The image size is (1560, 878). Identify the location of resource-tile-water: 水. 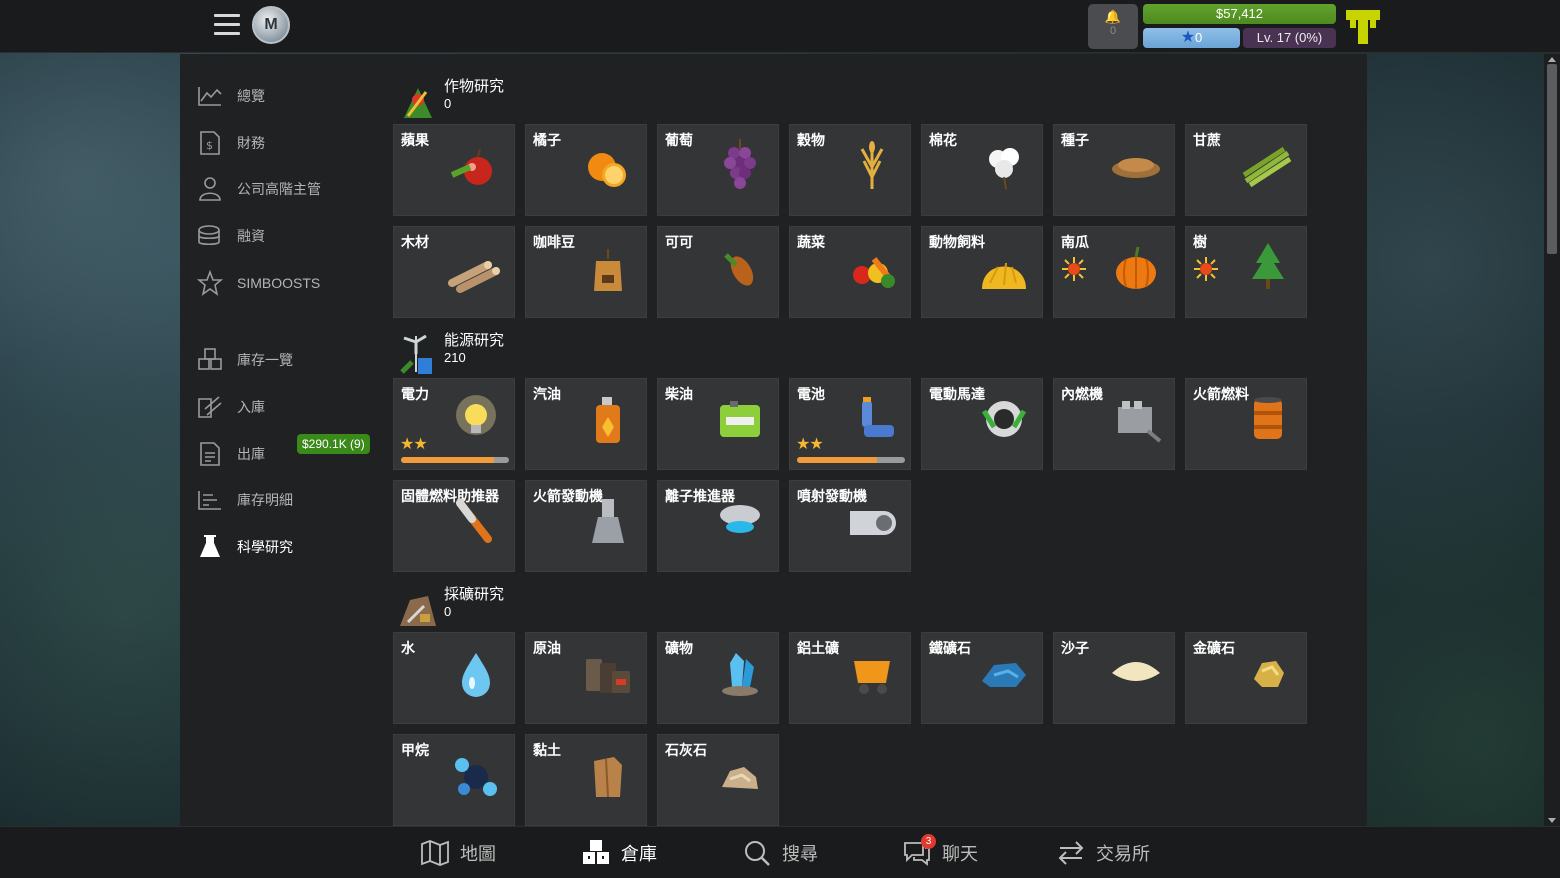
(454, 678).